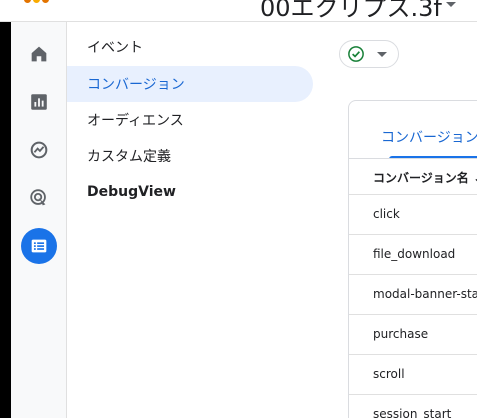  Describe the element at coordinates (39, 150) in the screenshot. I see `explore-icon` at that location.